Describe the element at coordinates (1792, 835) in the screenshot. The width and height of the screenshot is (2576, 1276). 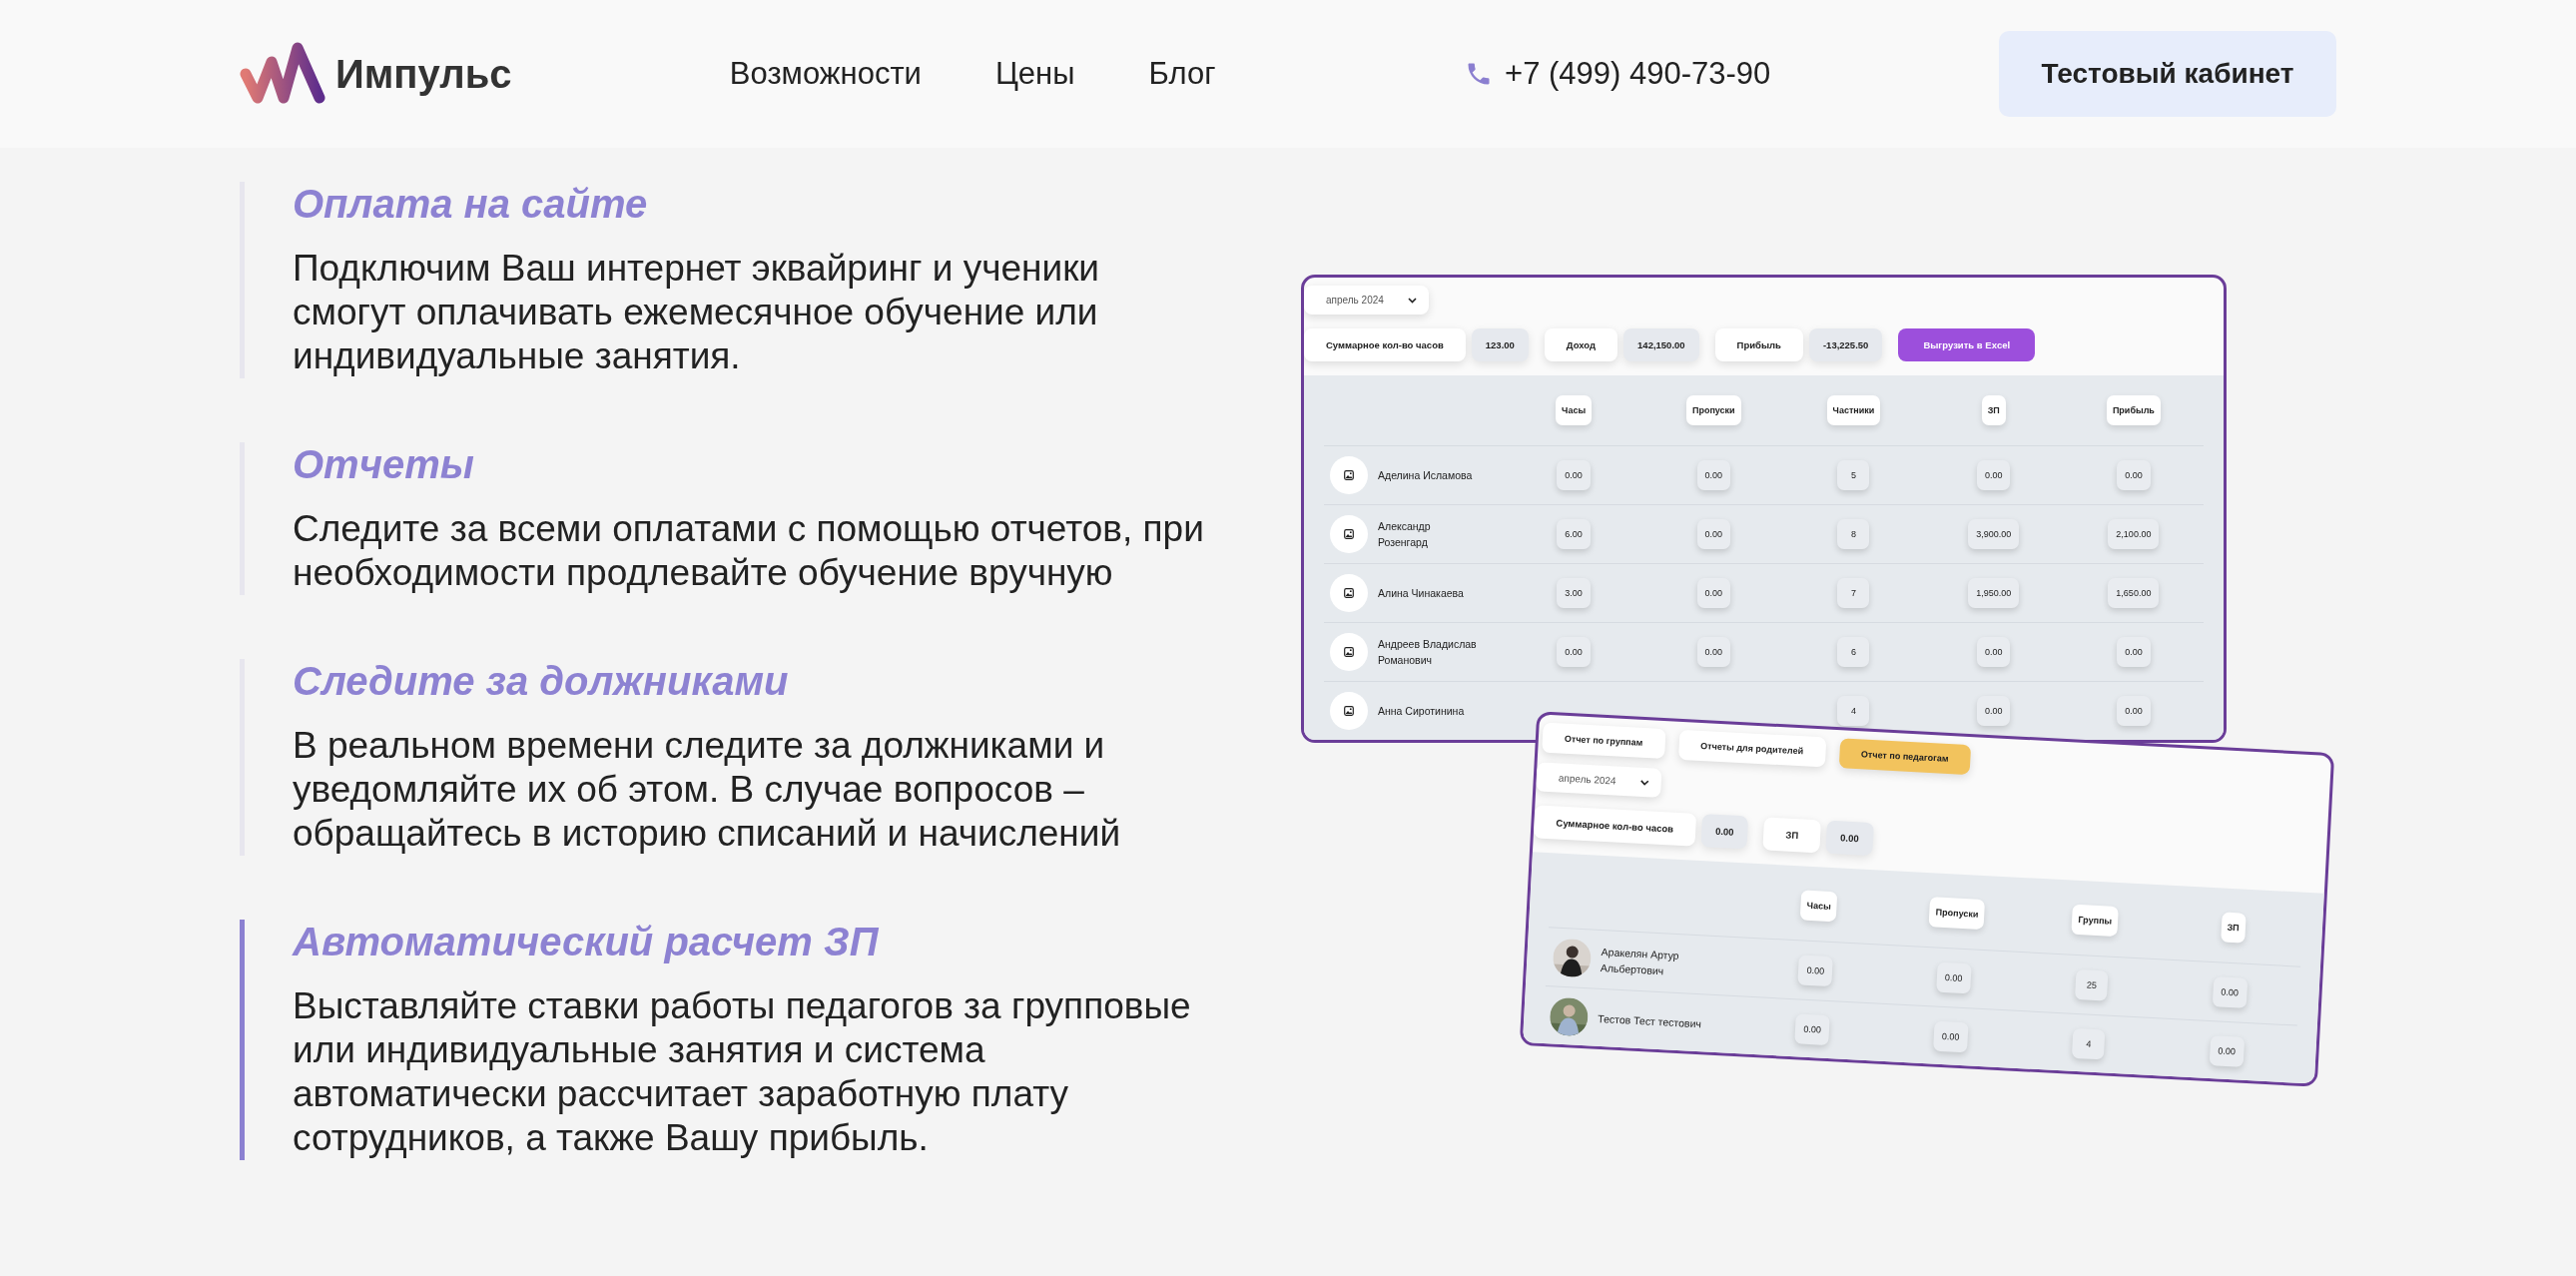
I see `stat-label: ЗП` at that location.